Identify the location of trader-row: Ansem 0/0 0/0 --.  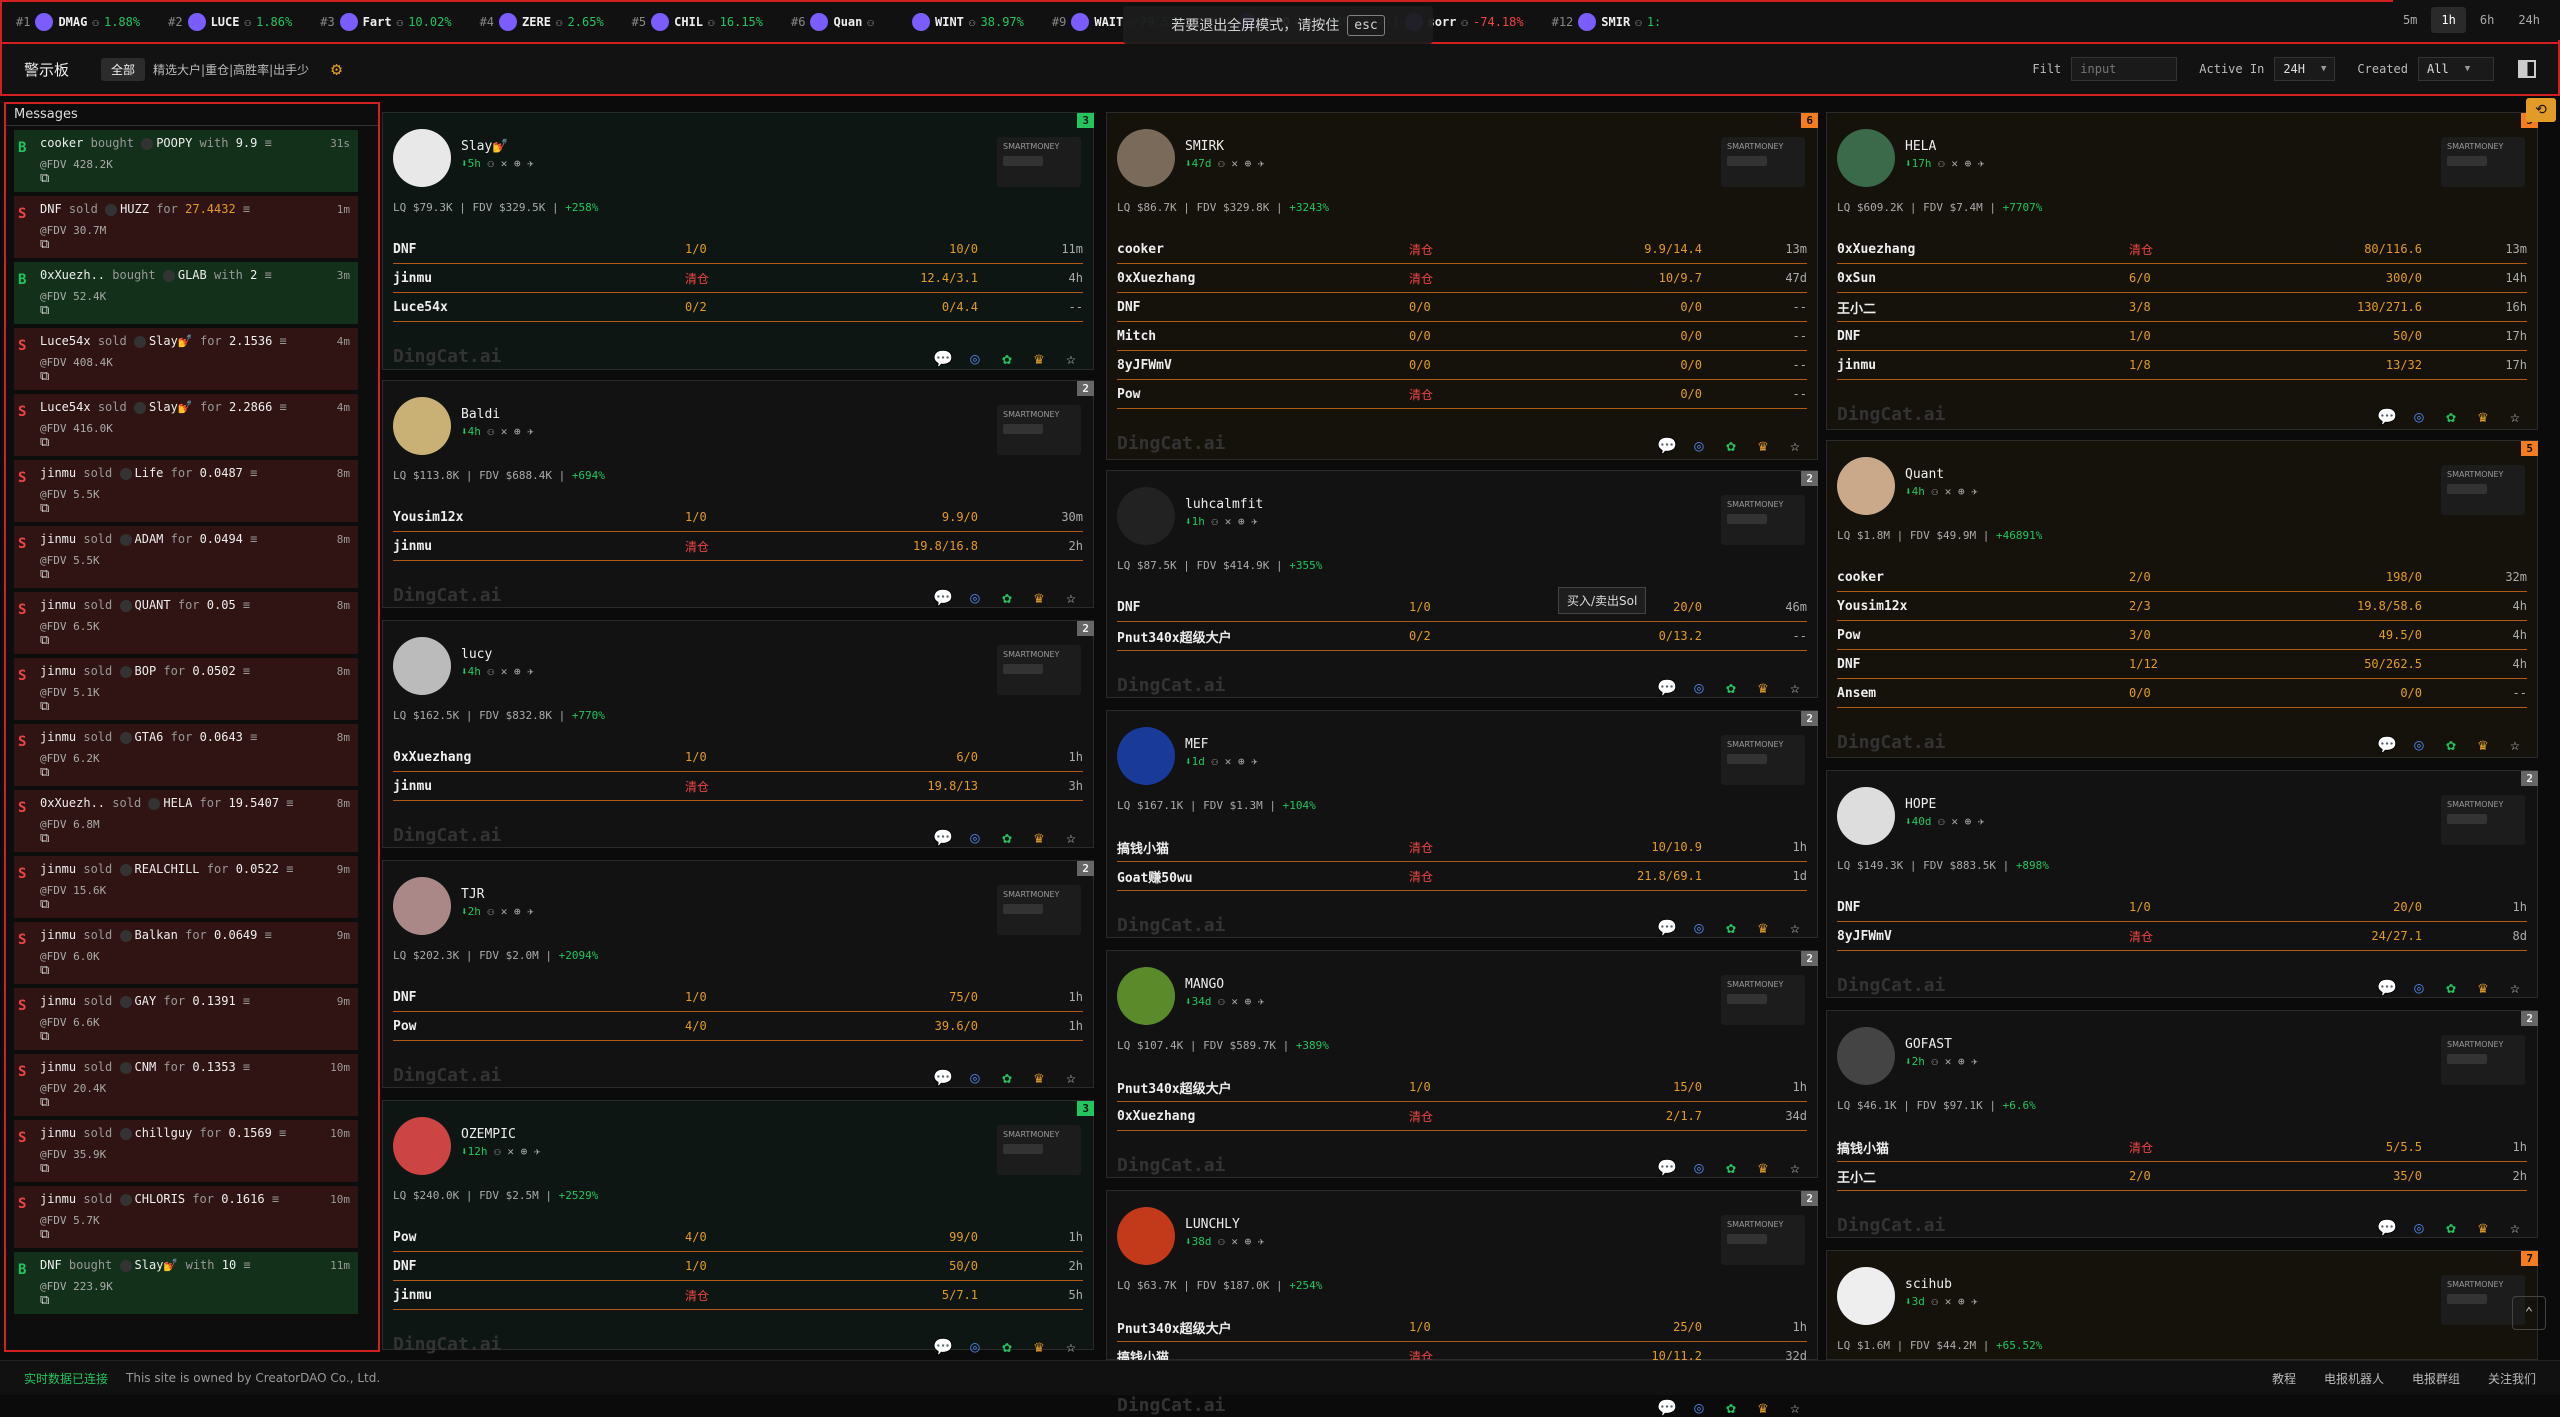
(2182, 693).